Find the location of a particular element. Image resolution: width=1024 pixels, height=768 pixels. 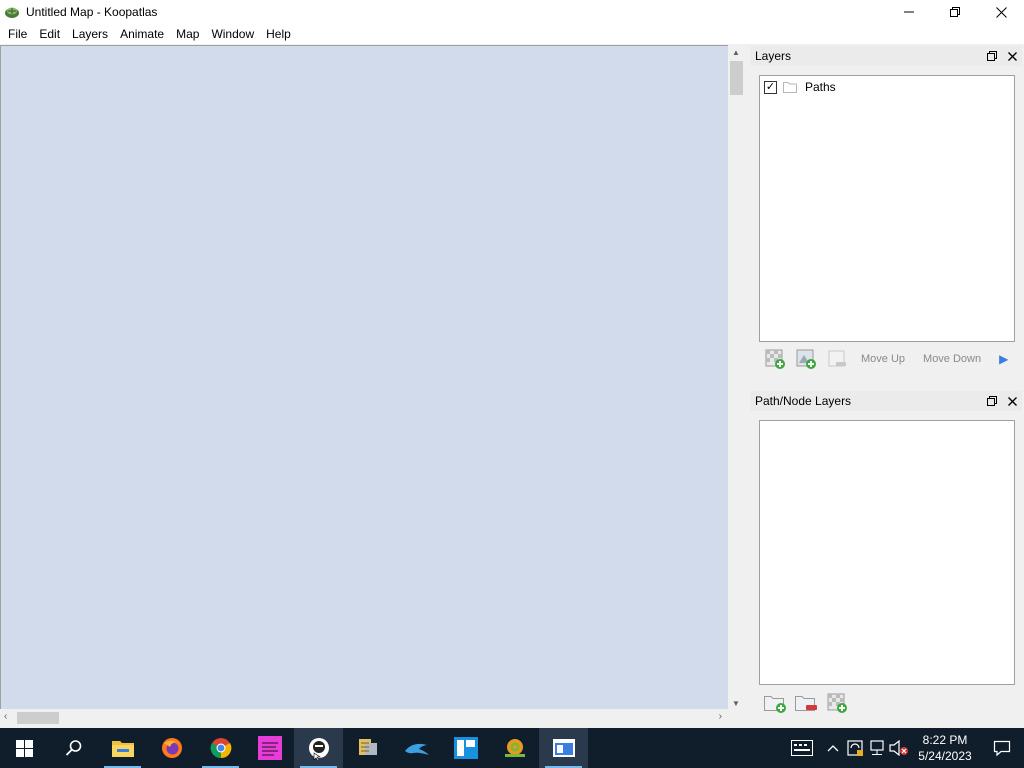

menu-window: Window is located at coordinates (232, 34).